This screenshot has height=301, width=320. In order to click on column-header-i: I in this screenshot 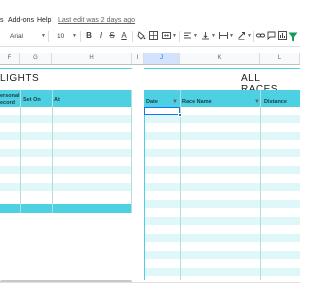, I will do `click(138, 58)`.